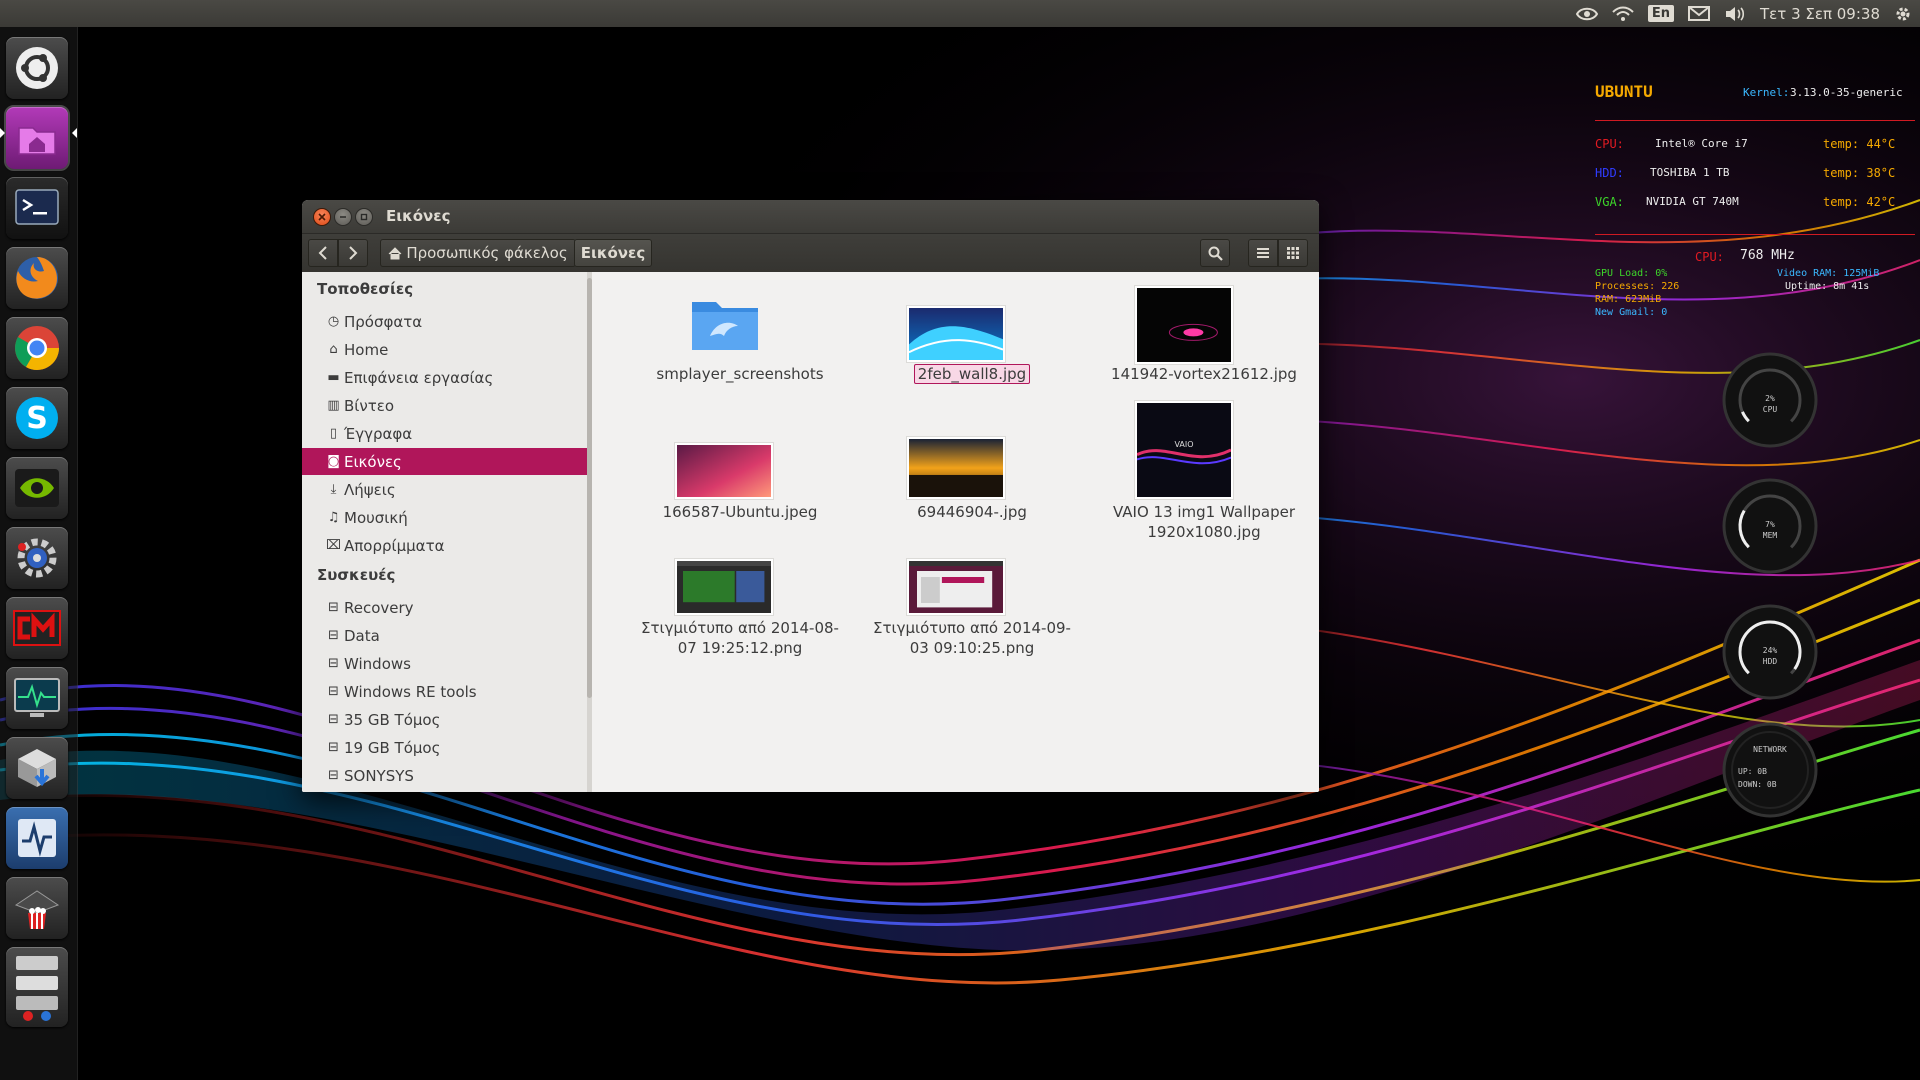  Describe the element at coordinates (376, 517) in the screenshot. I see `sidebar-item-label: Μουσική` at that location.